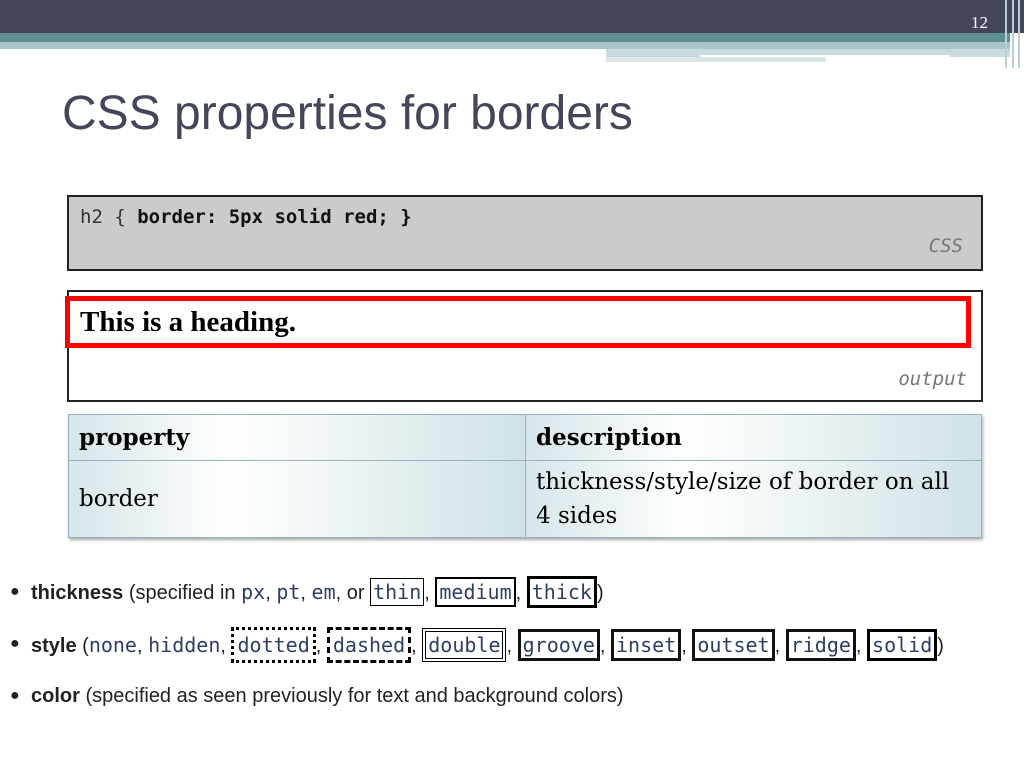  Describe the element at coordinates (55, 696) in the screenshot. I see `bullet-term: color` at that location.